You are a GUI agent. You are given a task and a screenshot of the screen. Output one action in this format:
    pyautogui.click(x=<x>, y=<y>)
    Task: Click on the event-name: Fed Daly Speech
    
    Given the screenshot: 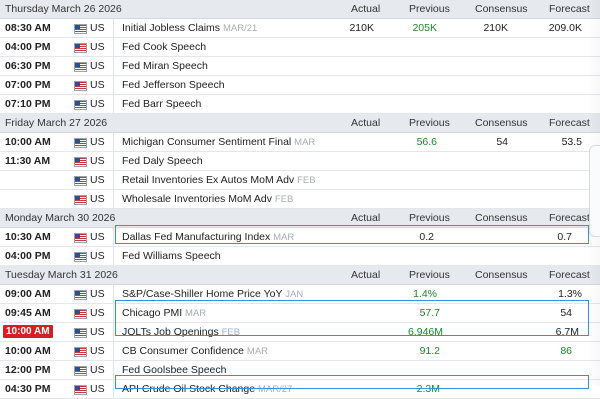 What is the action you would take?
    pyautogui.click(x=162, y=161)
    